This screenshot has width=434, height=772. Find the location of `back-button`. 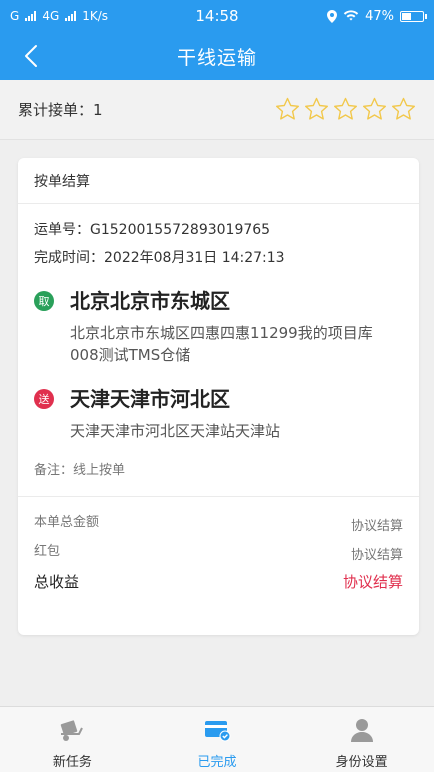

back-button is located at coordinates (31, 56).